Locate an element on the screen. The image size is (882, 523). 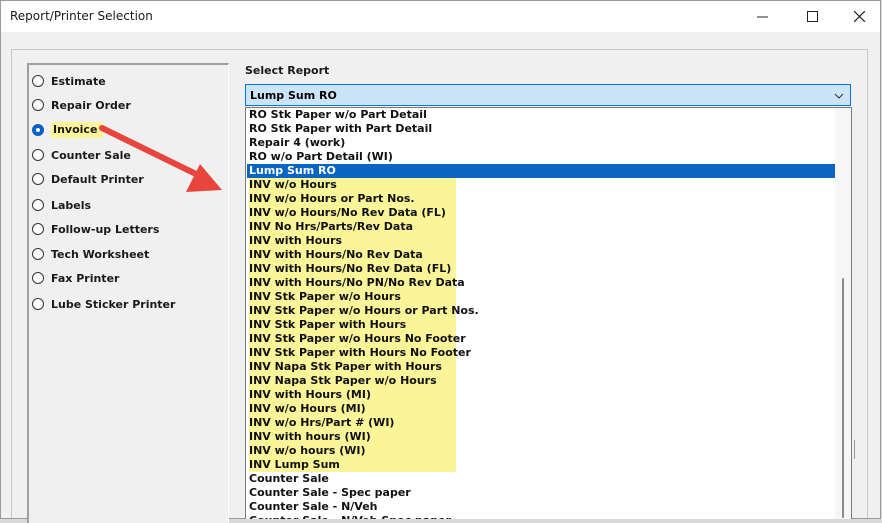
list-item-label: RO Stk Paper w/o Part Detail is located at coordinates (338, 114).